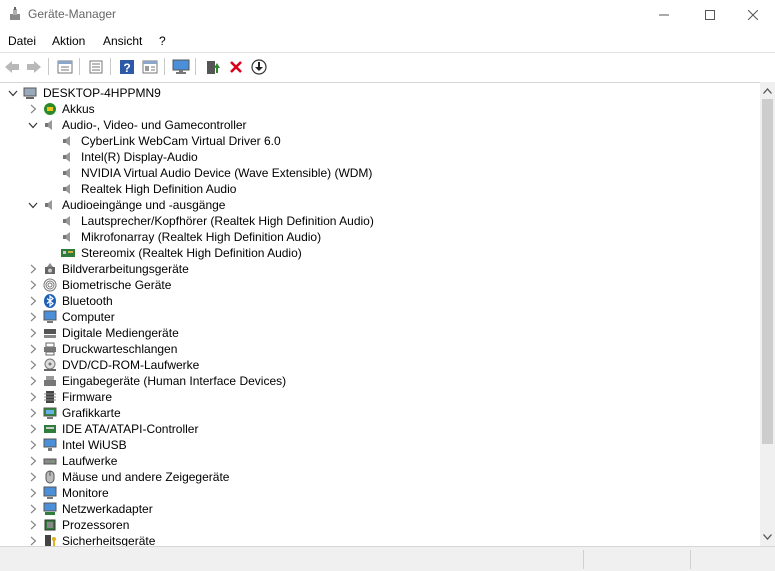 The image size is (775, 571). Describe the element at coordinates (380, 477) in the screenshot. I see `tree-category: Mäuse und andere Zeigegeräte` at that location.